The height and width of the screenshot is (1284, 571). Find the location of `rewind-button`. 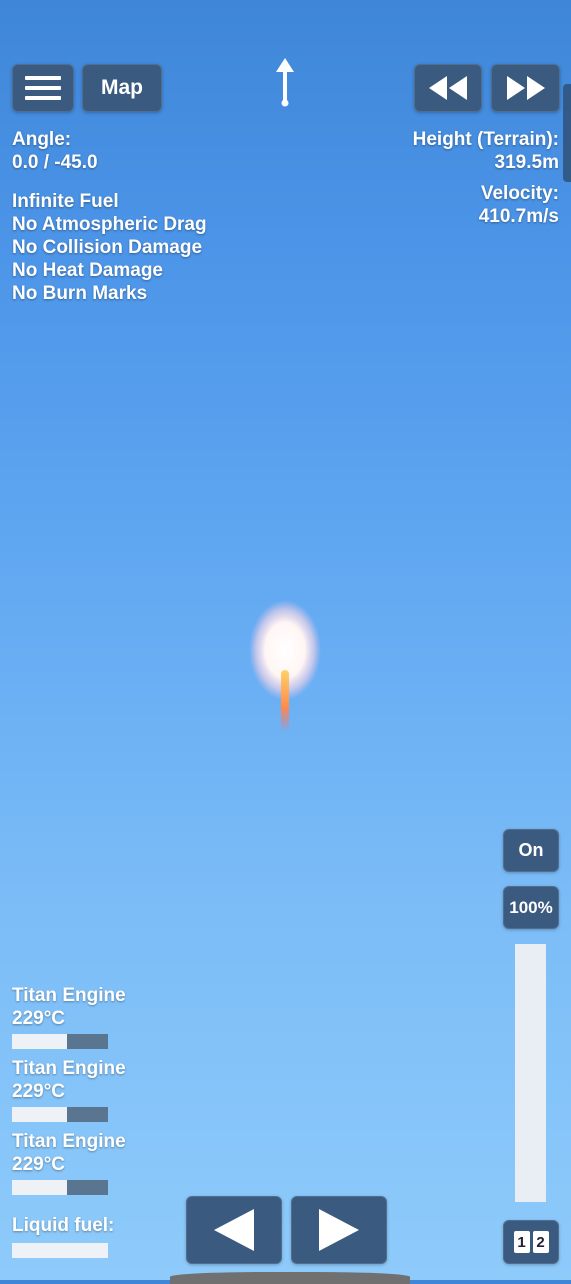

rewind-button is located at coordinates (448, 88).